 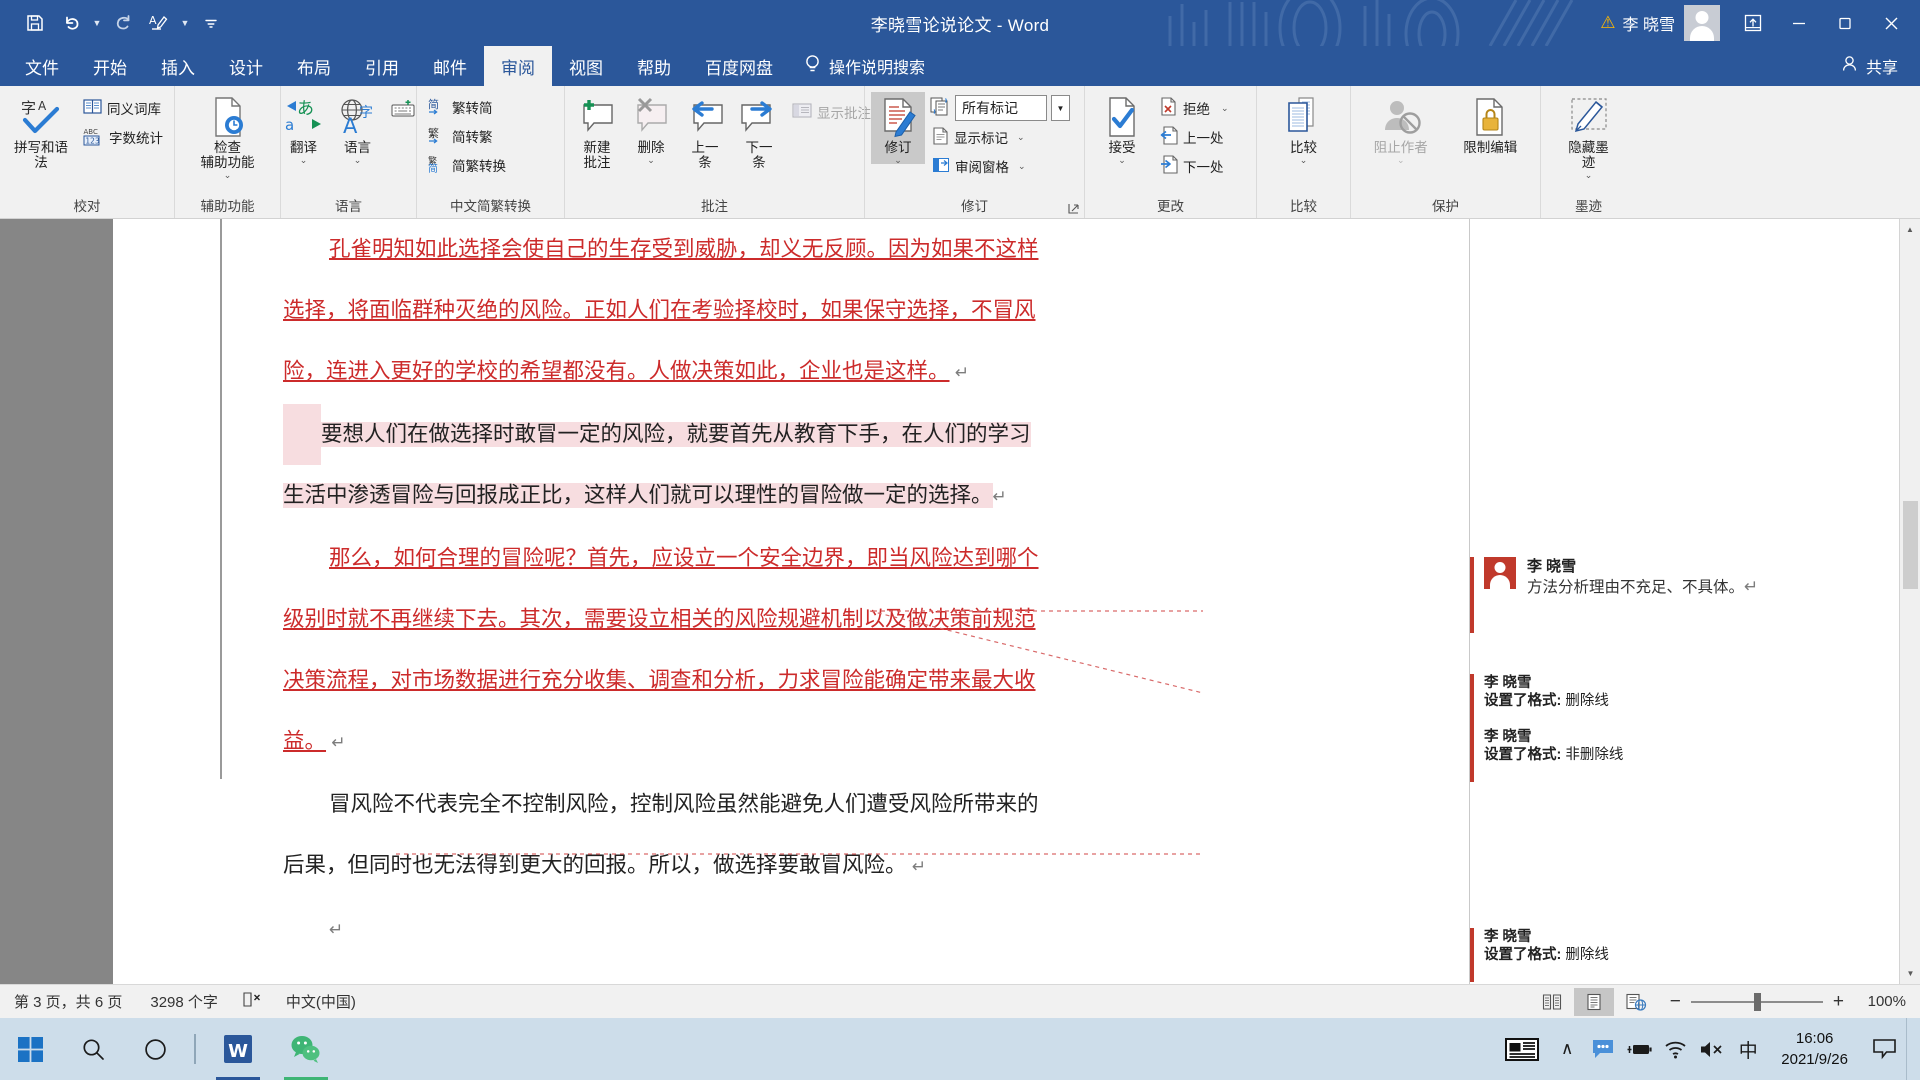 I want to click on avatar, so click(x=1702, y=23).